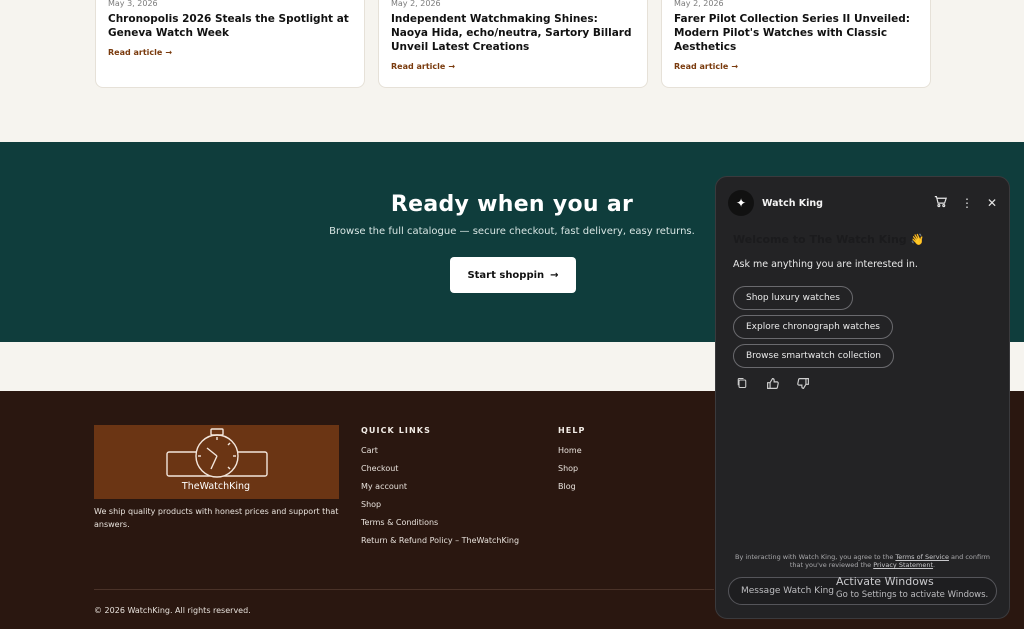 This screenshot has height=629, width=1024. I want to click on suggestion-chip-luxury: Shop luxury watches, so click(793, 298).